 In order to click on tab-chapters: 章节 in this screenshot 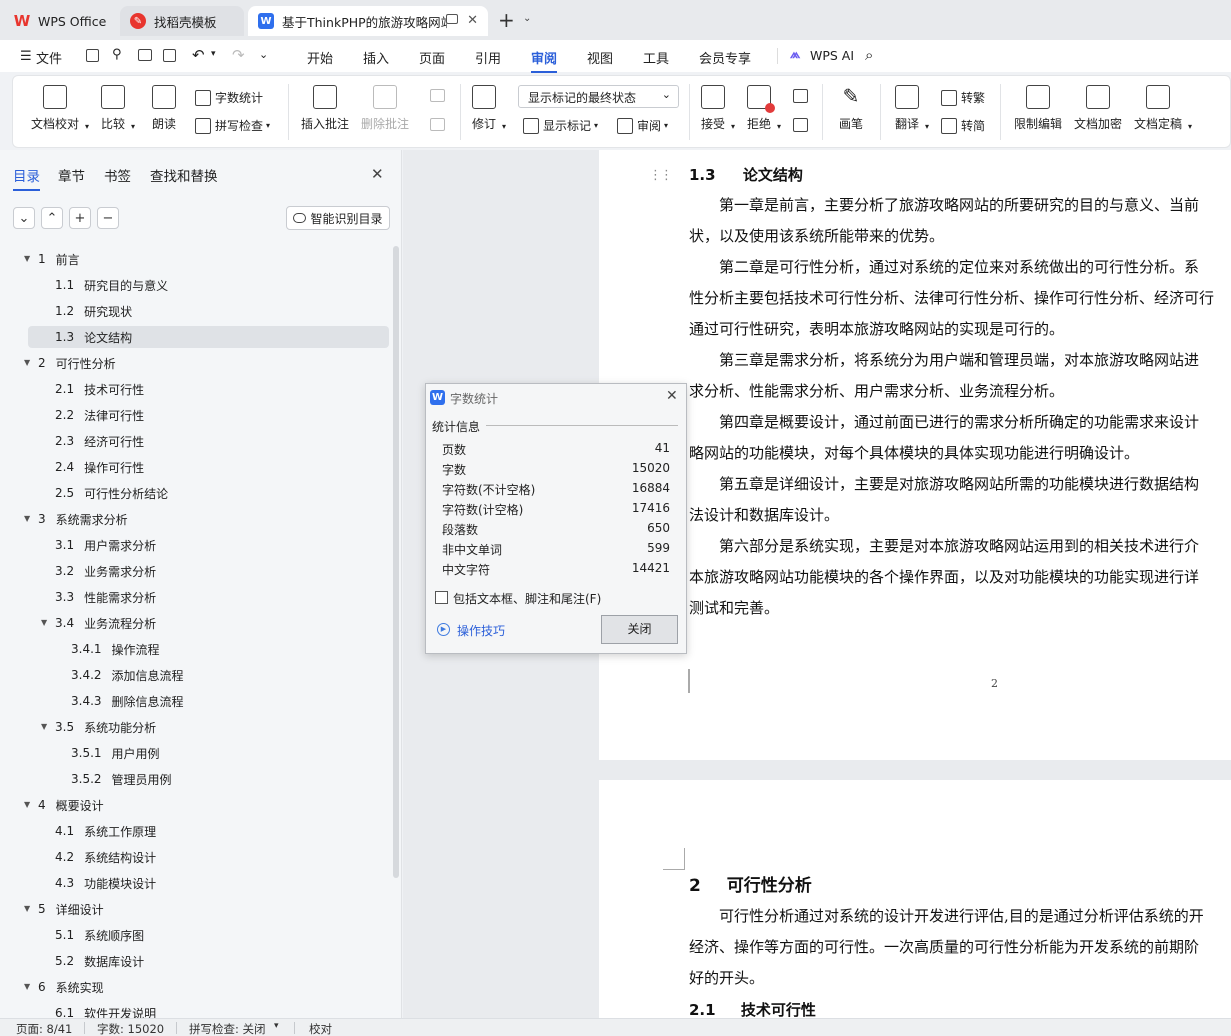, I will do `click(71, 175)`.